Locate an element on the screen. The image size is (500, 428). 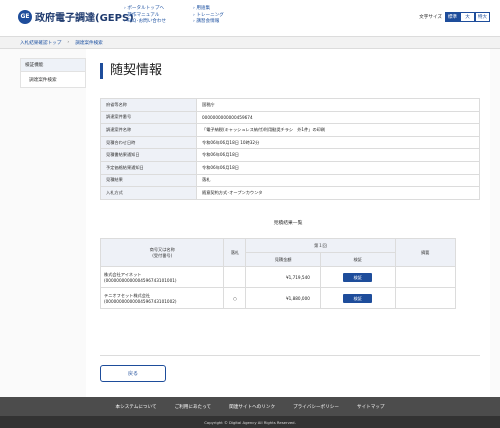
award-mark: ○ is located at coordinates (235, 298).